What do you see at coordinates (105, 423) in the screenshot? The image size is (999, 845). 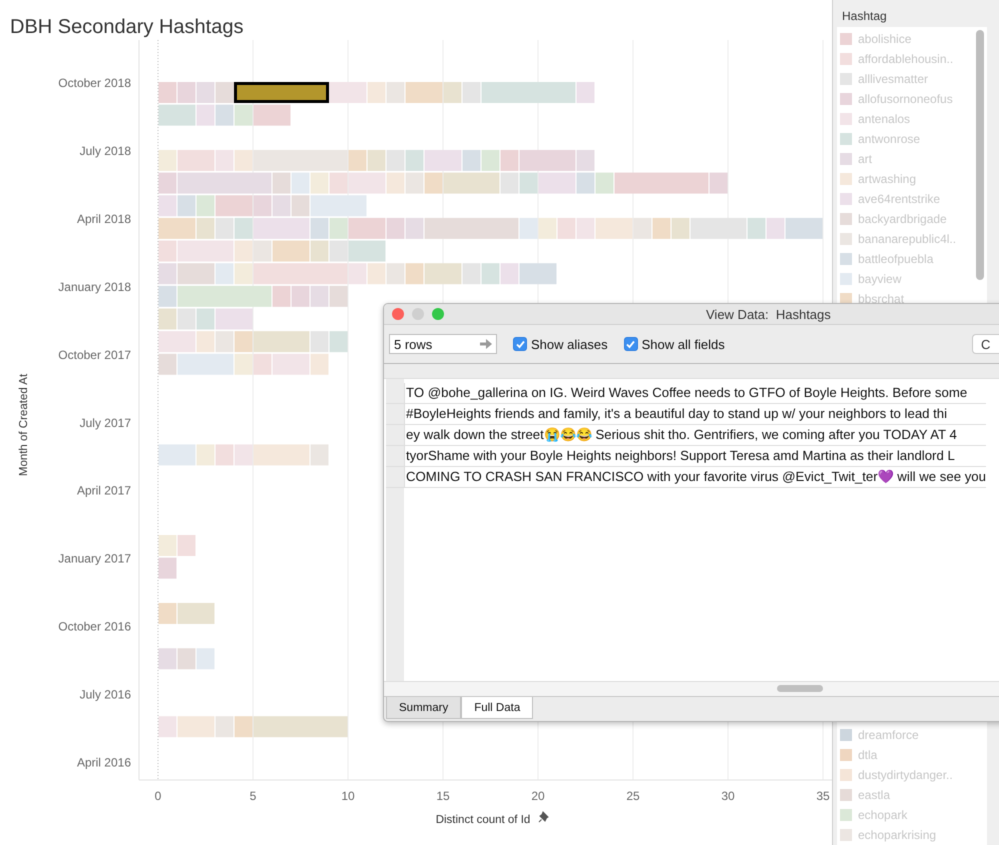 I see `y-axis-label: July 2017` at bounding box center [105, 423].